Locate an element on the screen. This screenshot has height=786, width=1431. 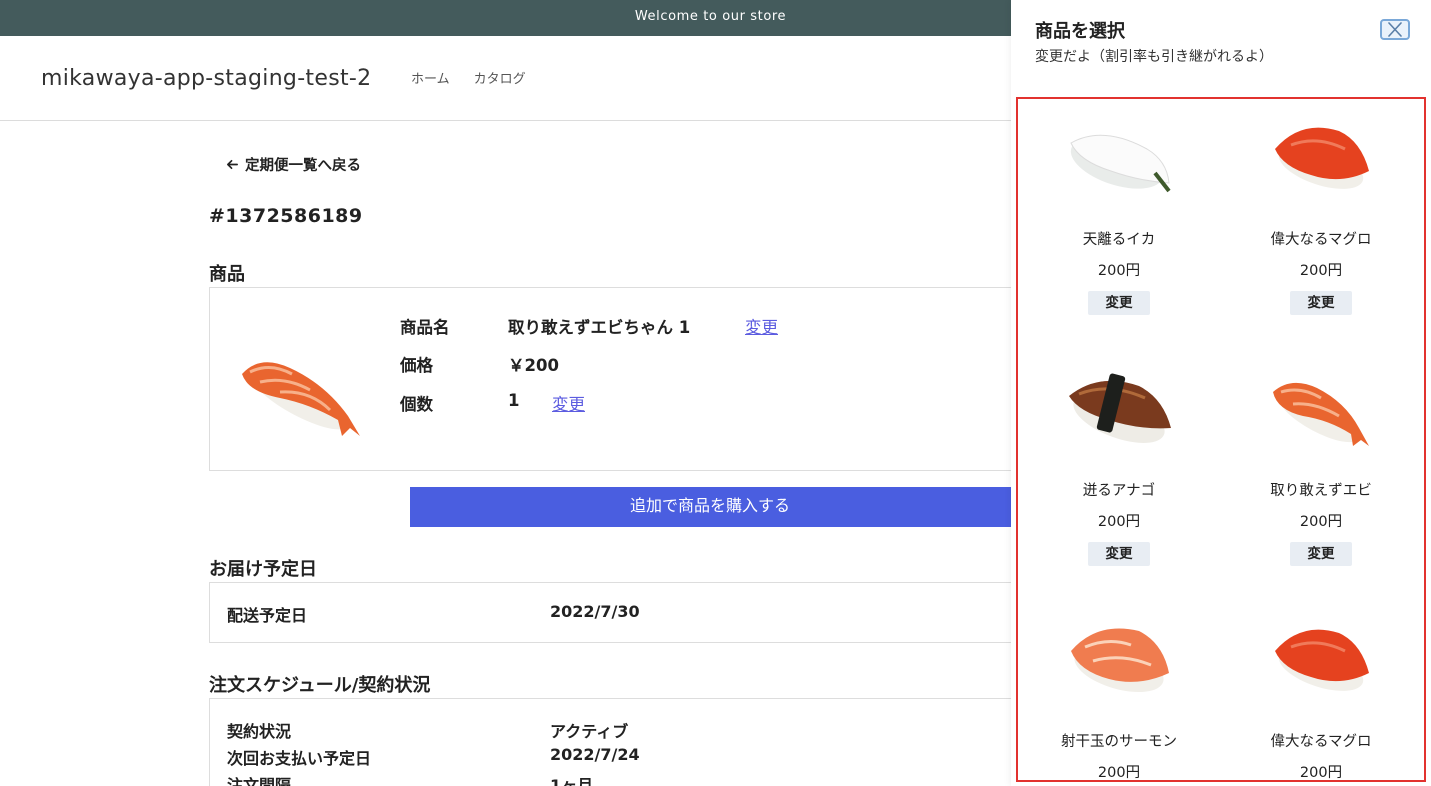
product-item: 取り敢えずエビ 200円 変更 is located at coordinates (1321, 461).